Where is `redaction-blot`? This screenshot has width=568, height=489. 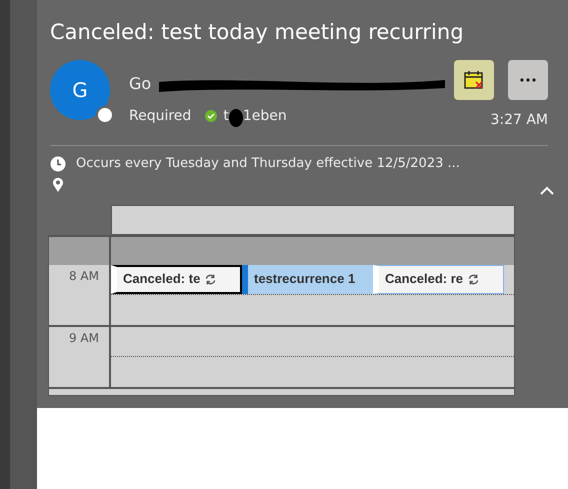 redaction-blot is located at coordinates (236, 118).